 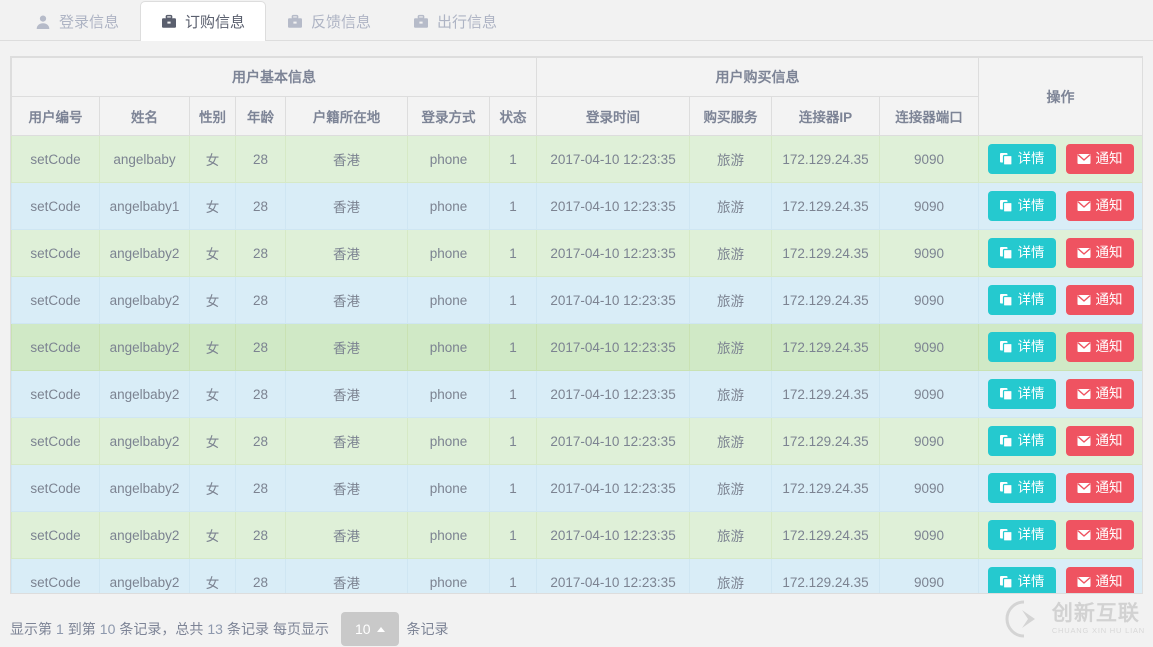 I want to click on pagination-info: 显示第 1 到第 10 条记录，总共 13 条记录 每页显示 10 条记录, so click(x=231, y=629).